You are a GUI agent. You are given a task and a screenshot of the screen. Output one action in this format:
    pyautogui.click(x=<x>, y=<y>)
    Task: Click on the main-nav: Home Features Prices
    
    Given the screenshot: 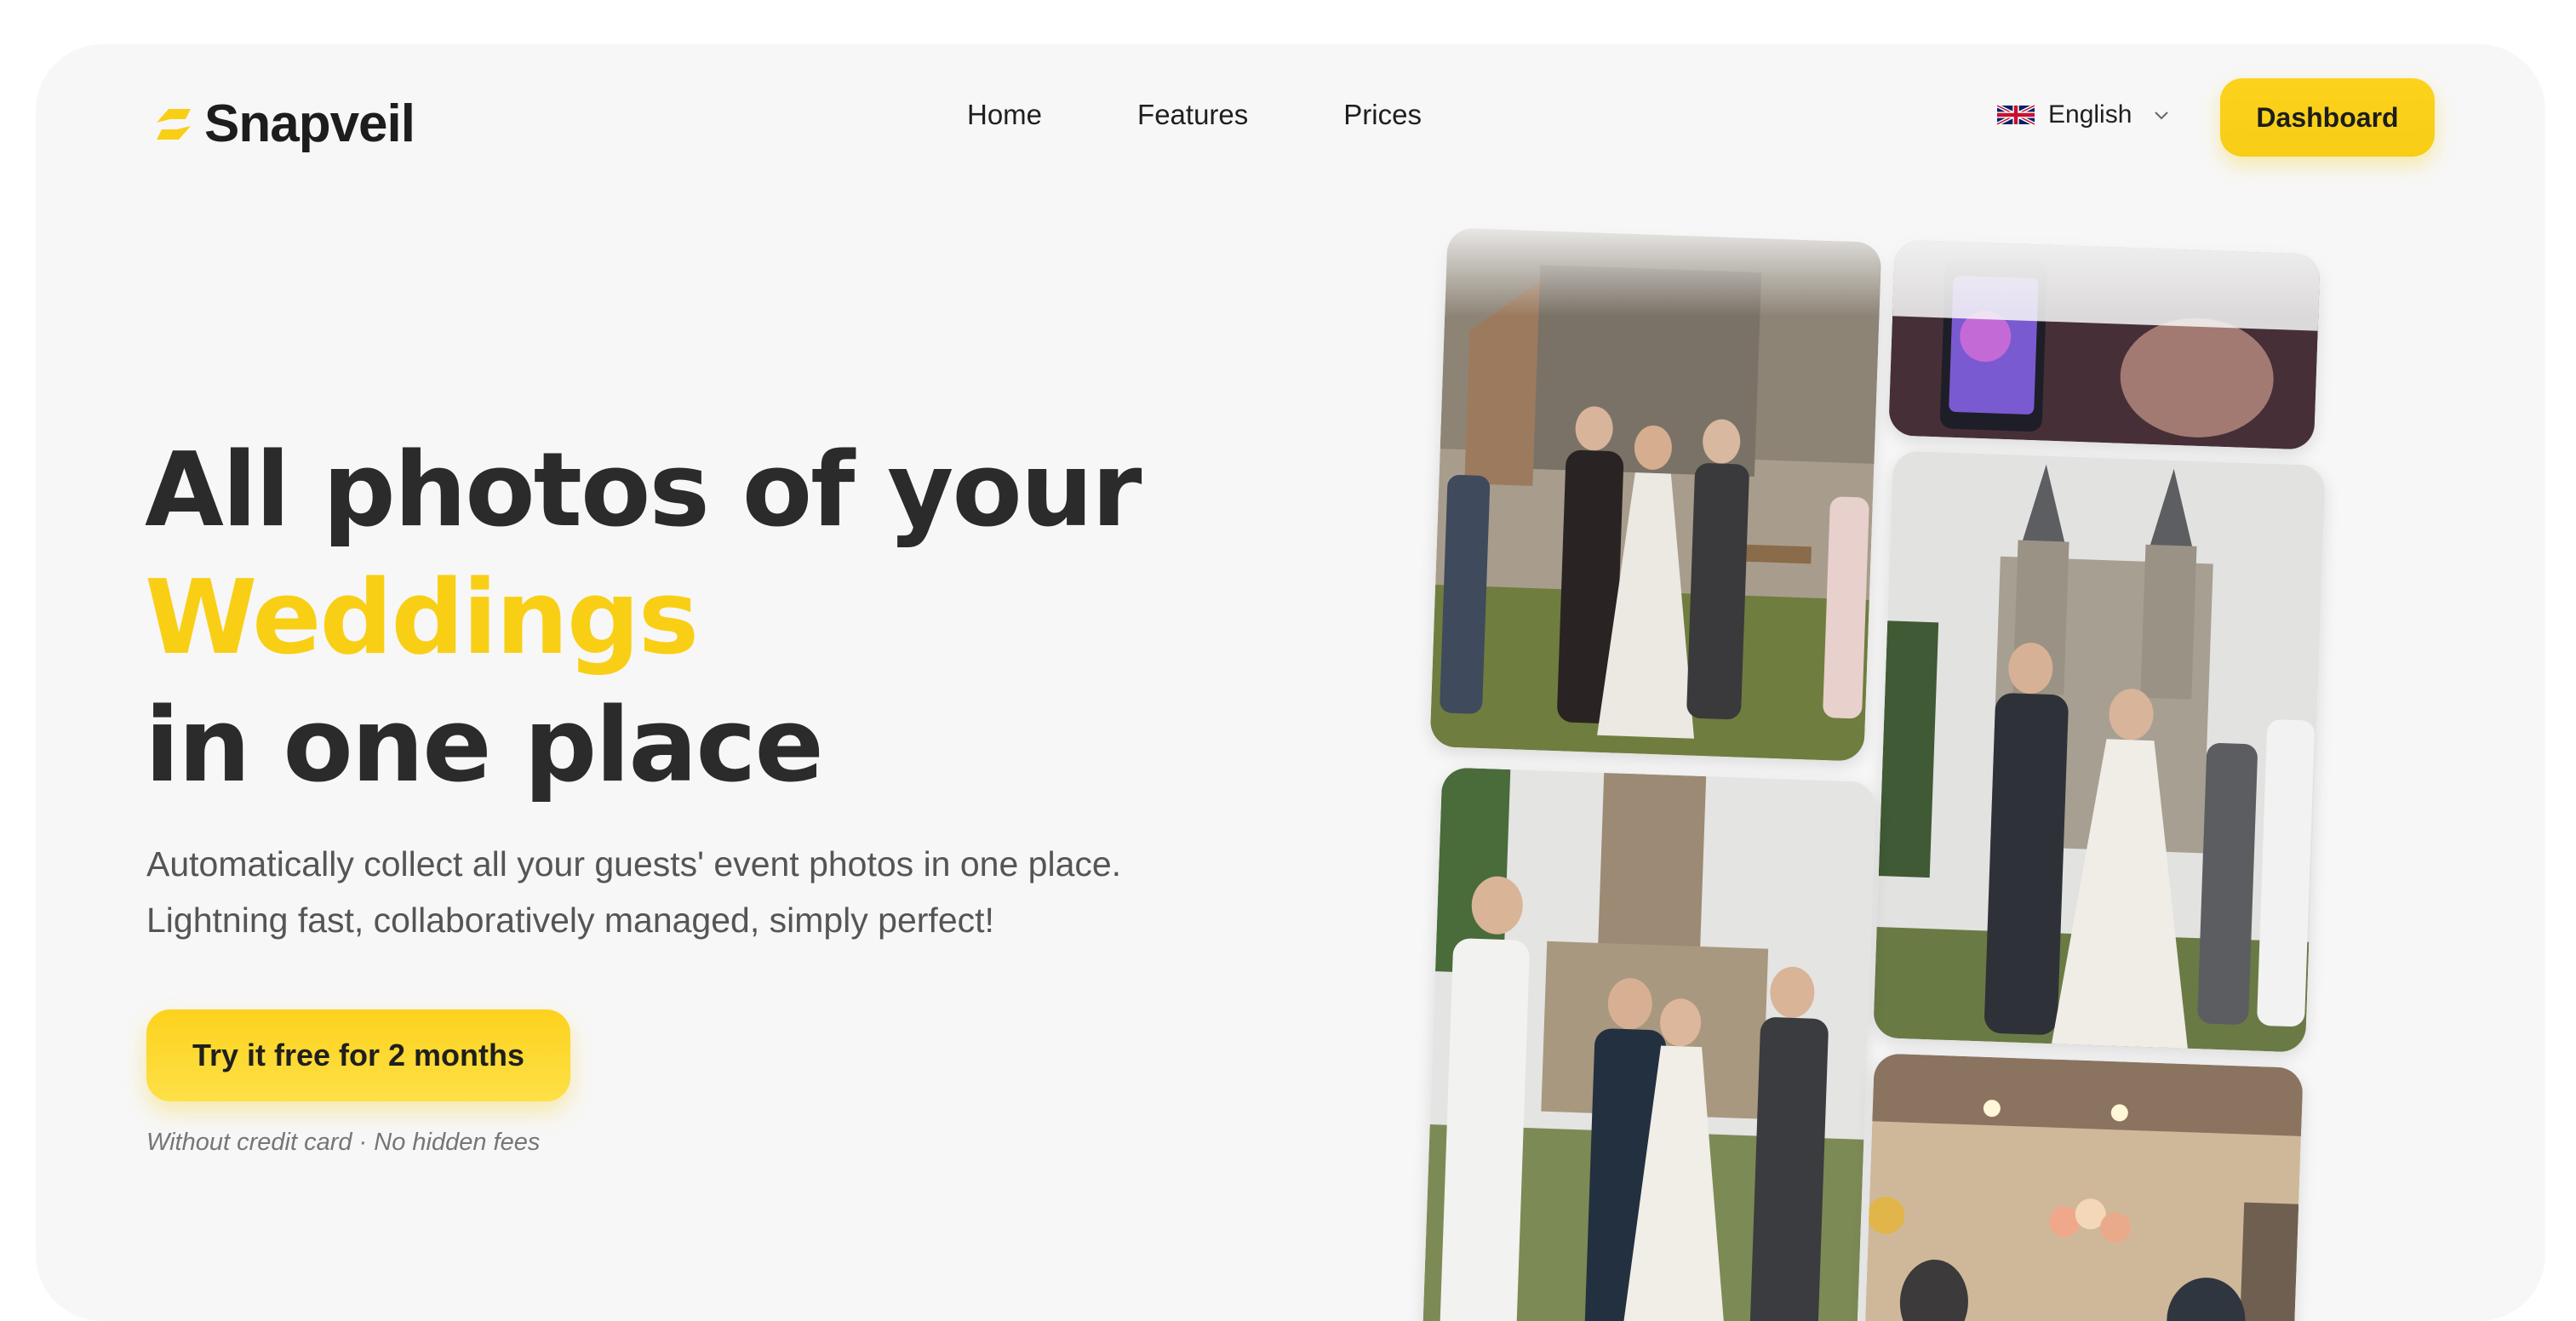 What is the action you would take?
    pyautogui.click(x=1195, y=115)
    